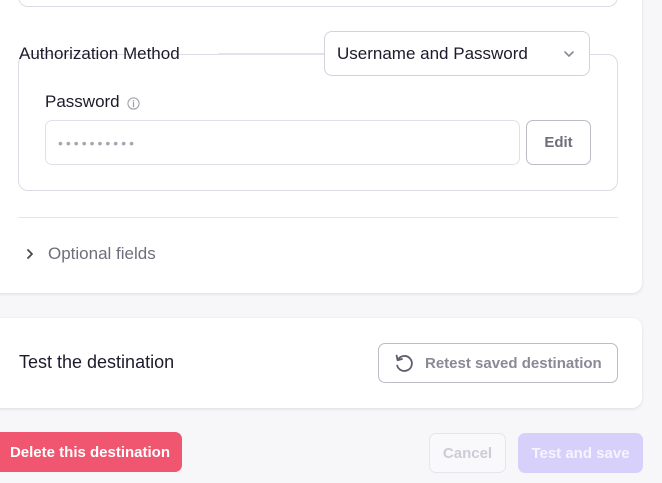 This screenshot has height=483, width=662. Describe the element at coordinates (97, 362) in the screenshot. I see `test-destination-title: Test the destination` at that location.